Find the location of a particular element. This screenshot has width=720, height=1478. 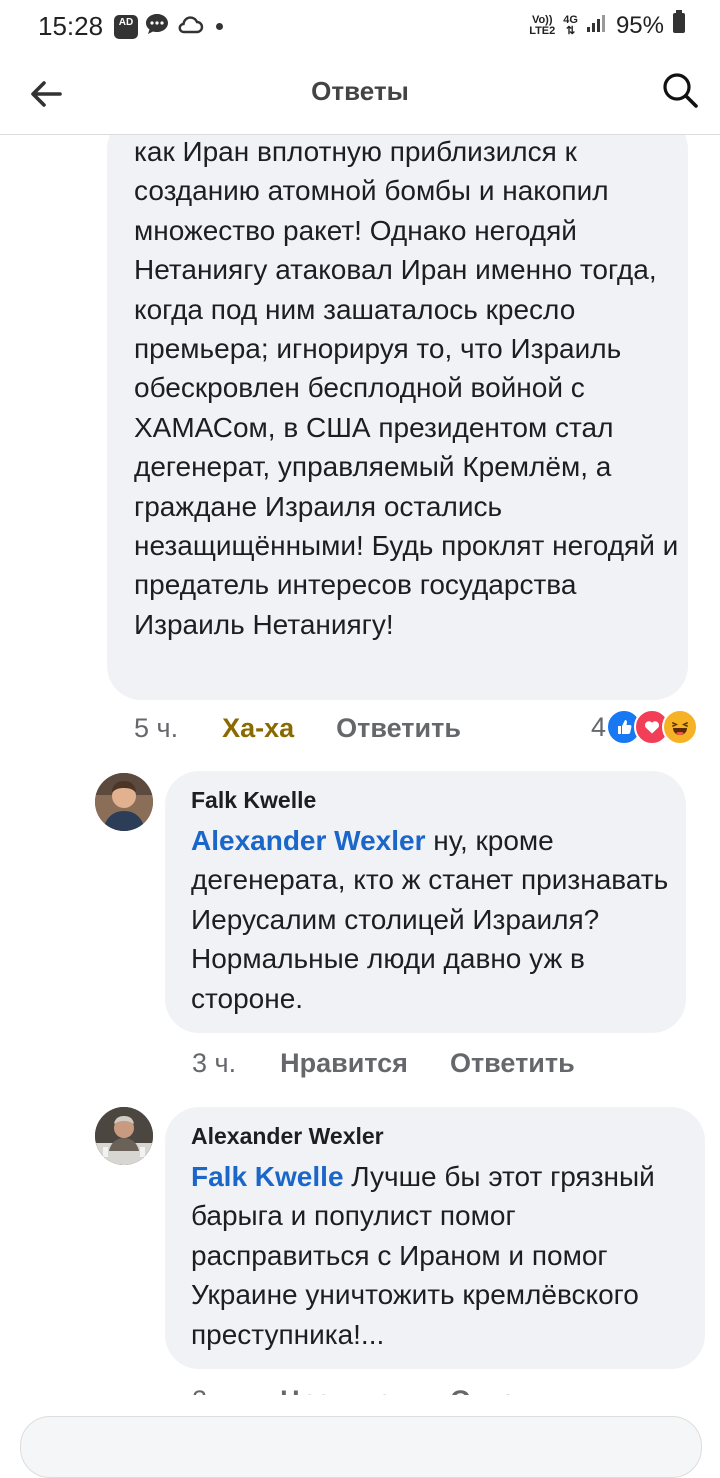

reply-actions-2: 2 ч. Нравится Ответить is located at coordinates (383, 1390).